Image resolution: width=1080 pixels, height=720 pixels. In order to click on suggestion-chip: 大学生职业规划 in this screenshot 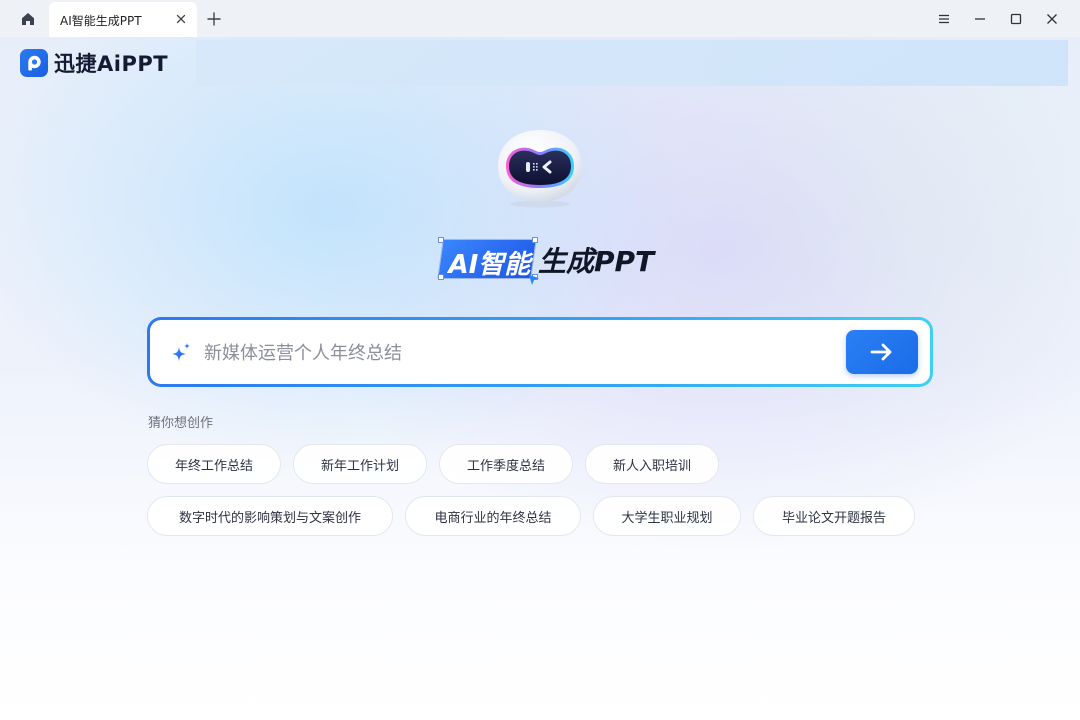, I will do `click(667, 516)`.